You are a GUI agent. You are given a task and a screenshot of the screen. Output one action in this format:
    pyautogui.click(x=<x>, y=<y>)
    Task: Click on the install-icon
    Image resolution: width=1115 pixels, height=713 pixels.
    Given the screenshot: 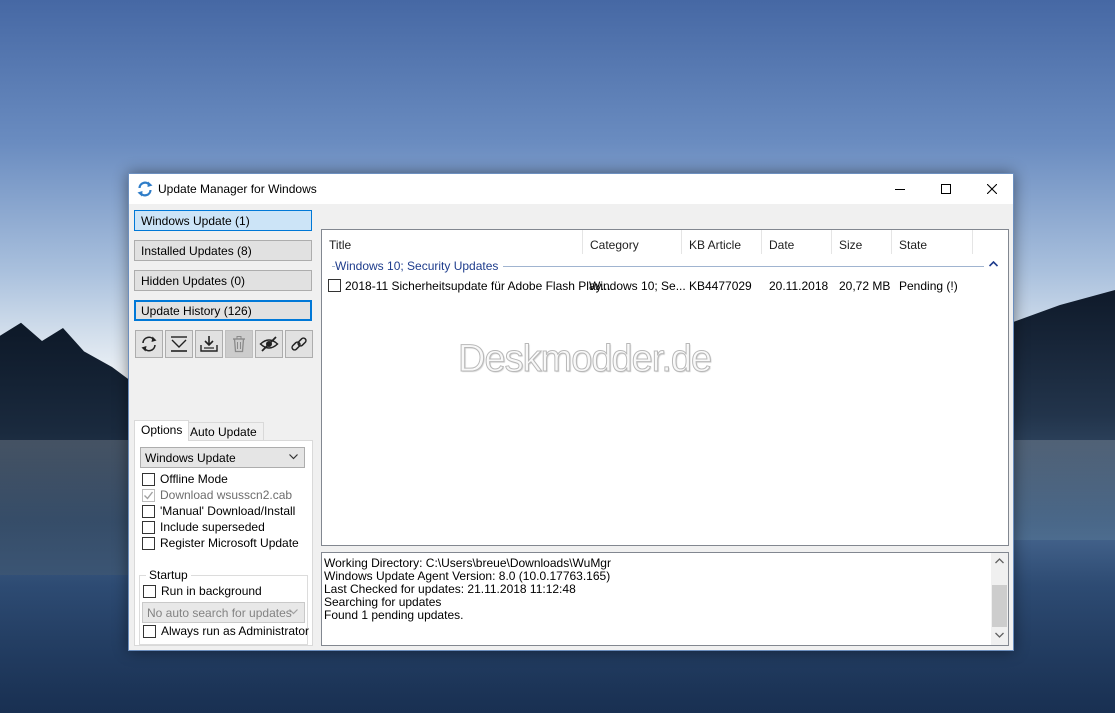 What is the action you would take?
    pyautogui.click(x=209, y=344)
    